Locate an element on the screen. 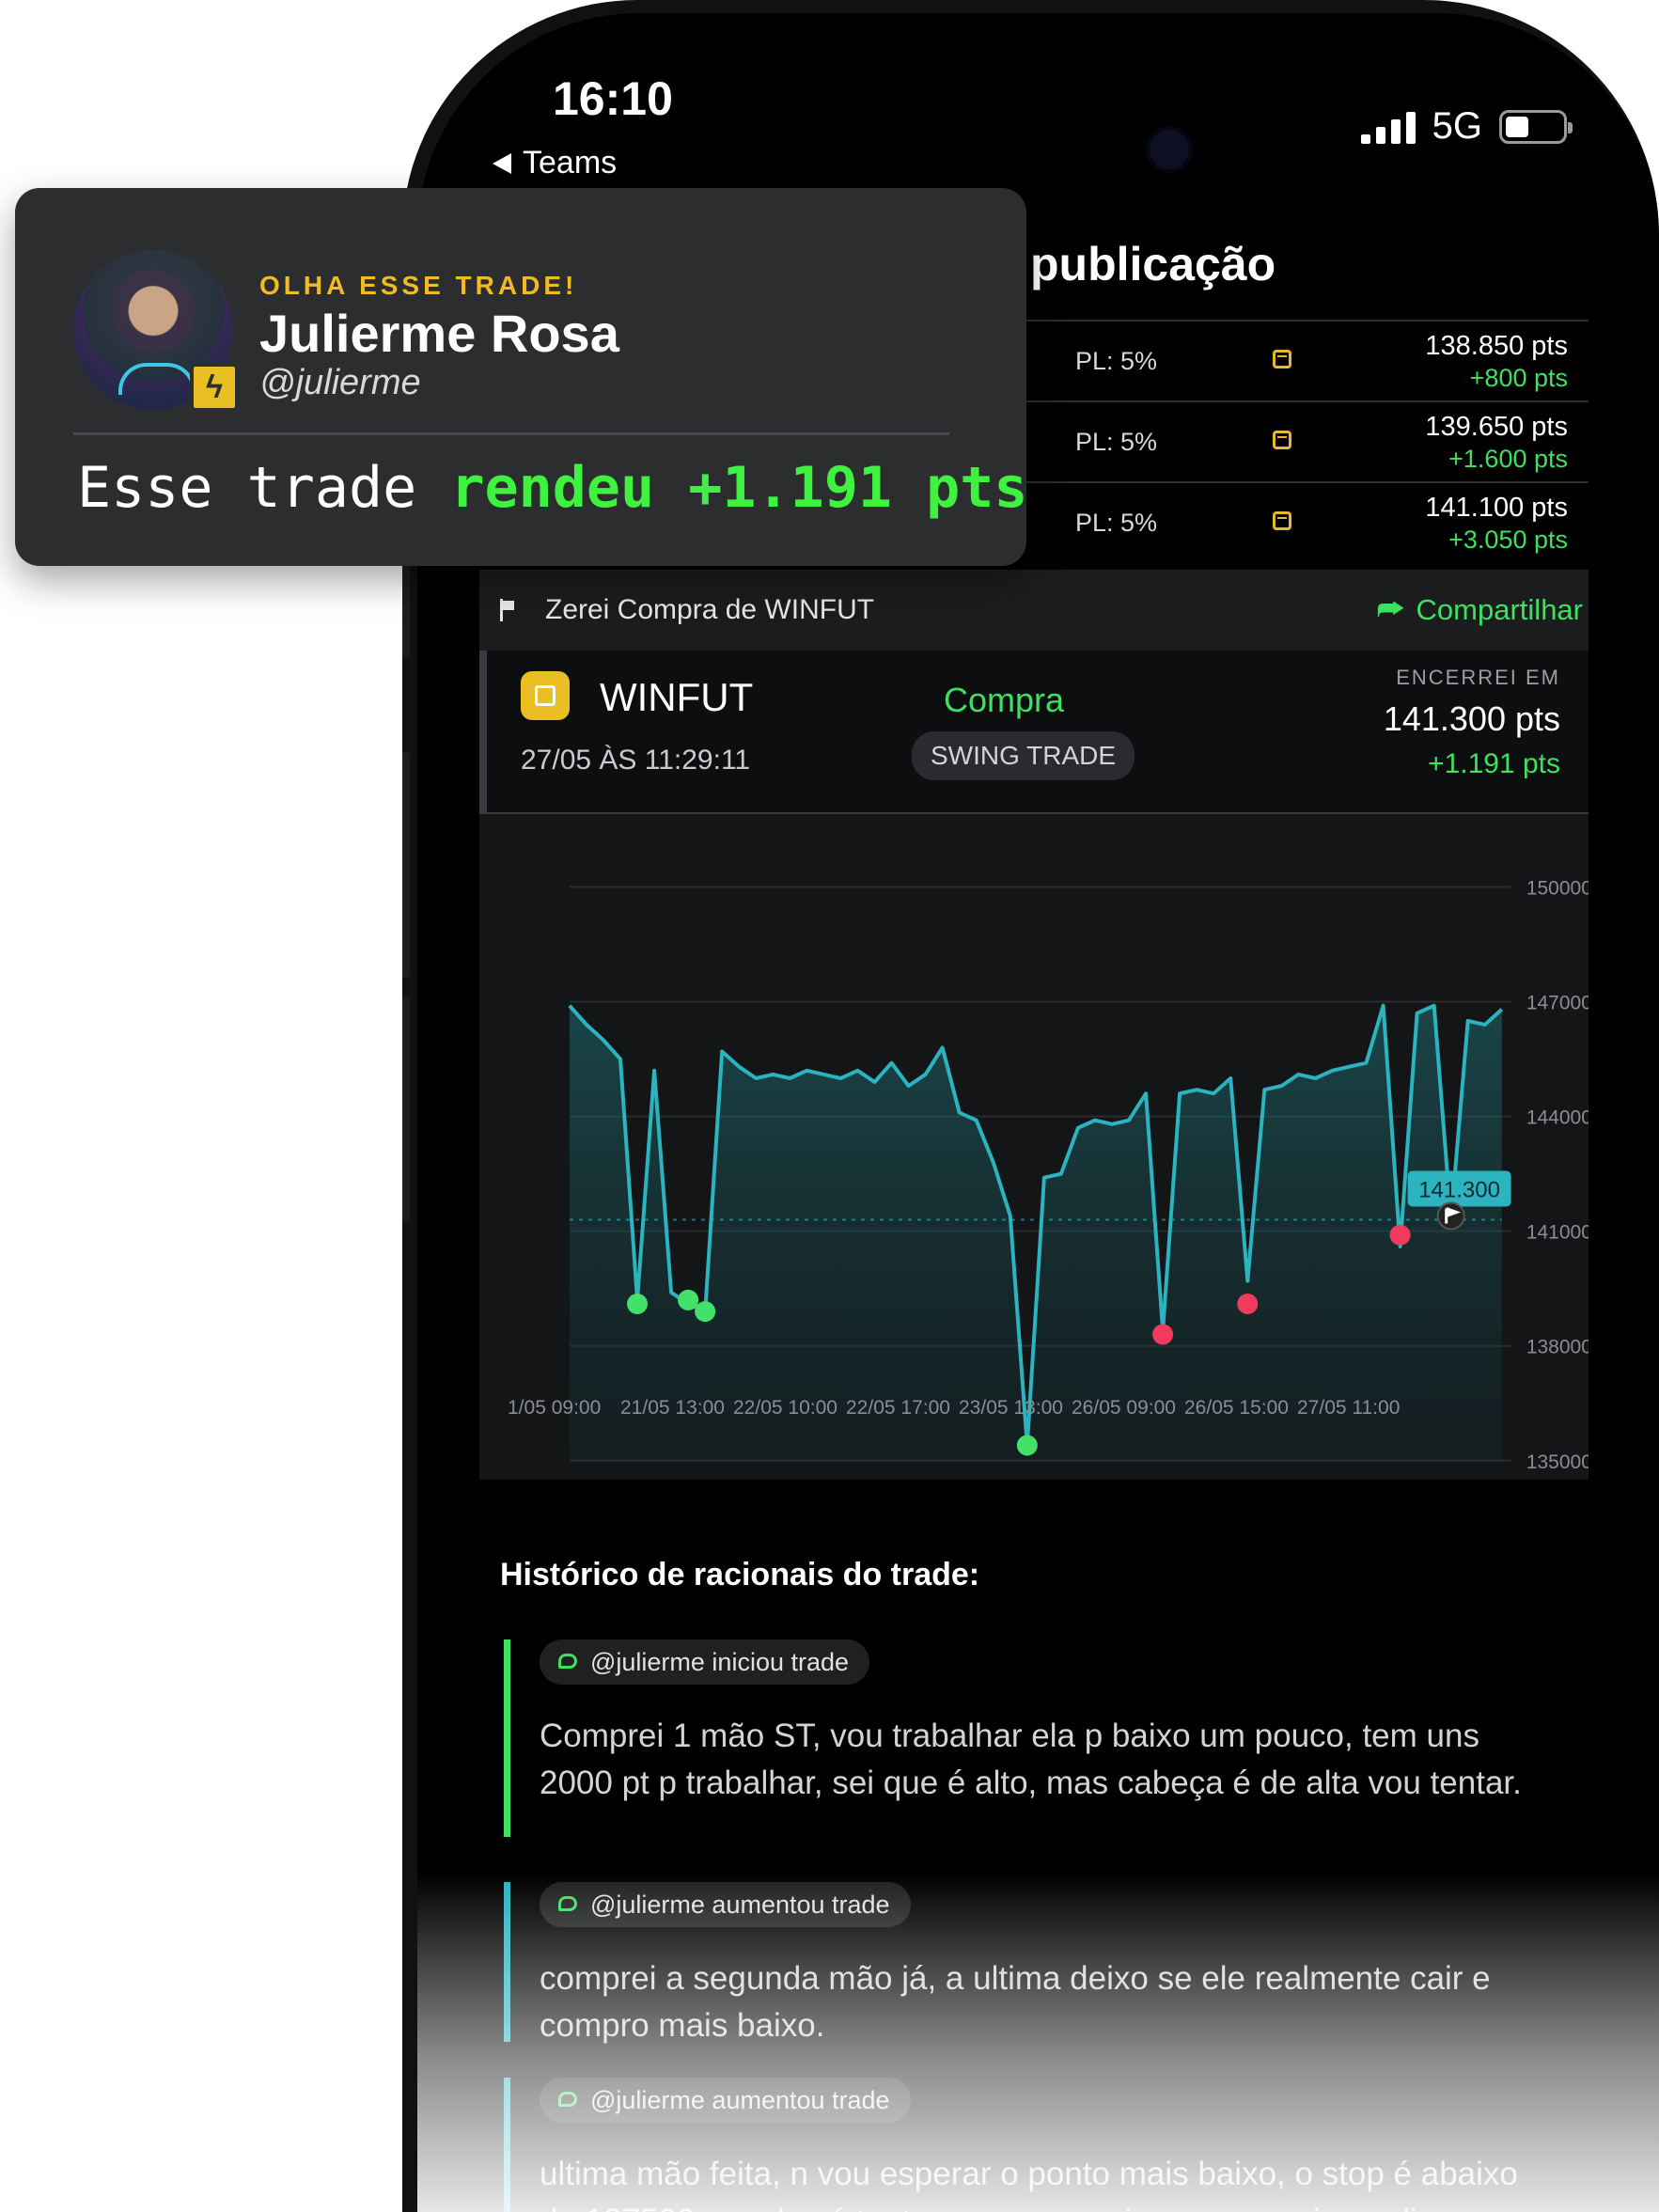  x-tick-label: 23/05 13:00 is located at coordinates (1011, 1408).